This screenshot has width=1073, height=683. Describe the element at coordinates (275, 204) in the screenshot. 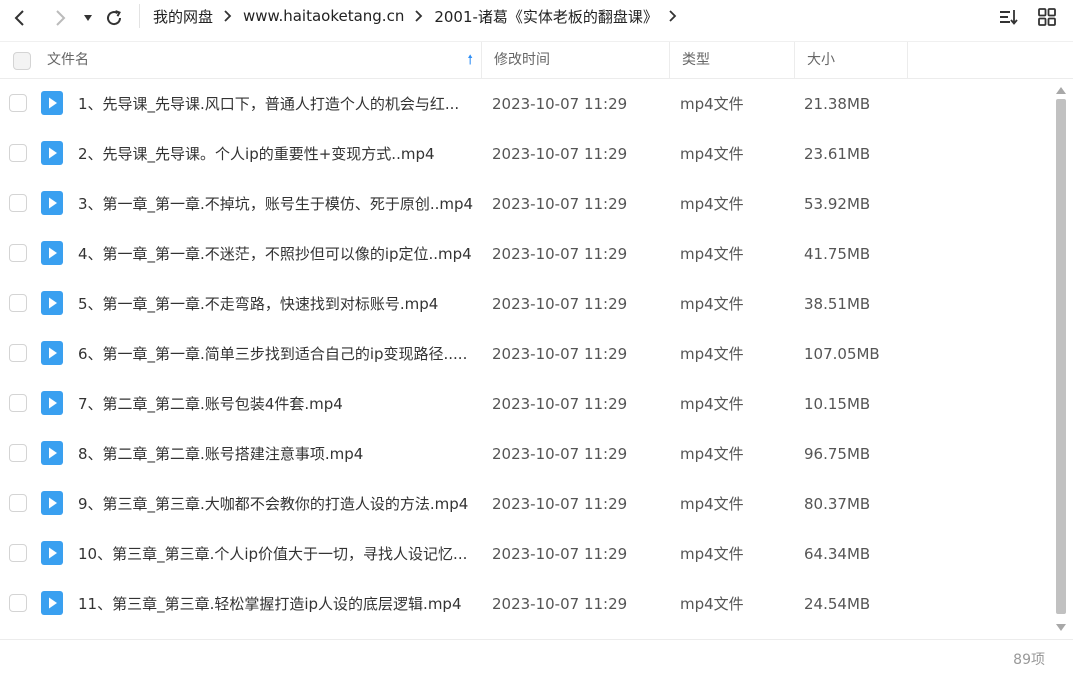

I see `file-name: 3、第一章_第一章.不掉坑，账号生于模仿、死于原创..mp4` at that location.